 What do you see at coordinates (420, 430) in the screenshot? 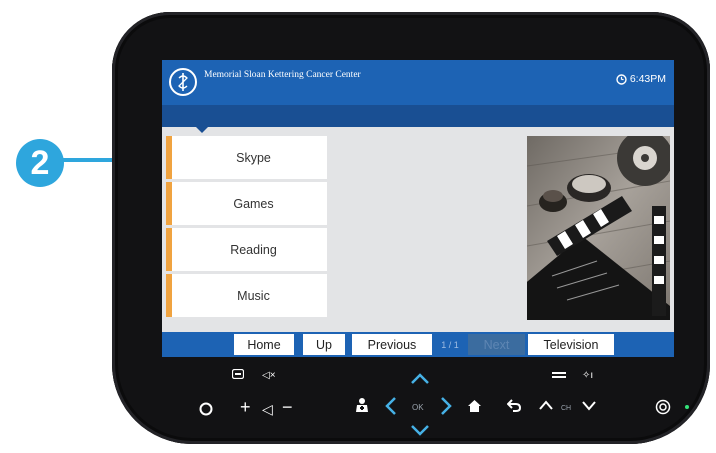
I see `arrow-down-icon` at bounding box center [420, 430].